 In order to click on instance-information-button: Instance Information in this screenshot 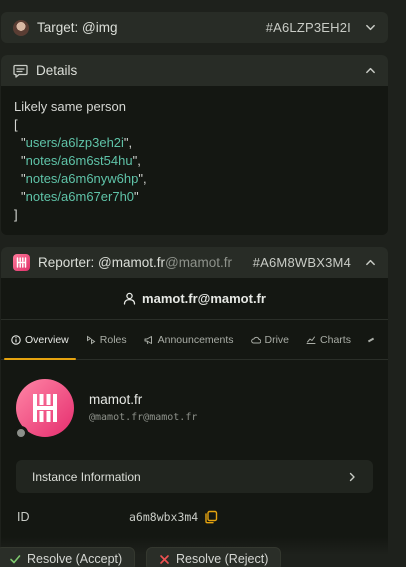, I will do `click(194, 476)`.